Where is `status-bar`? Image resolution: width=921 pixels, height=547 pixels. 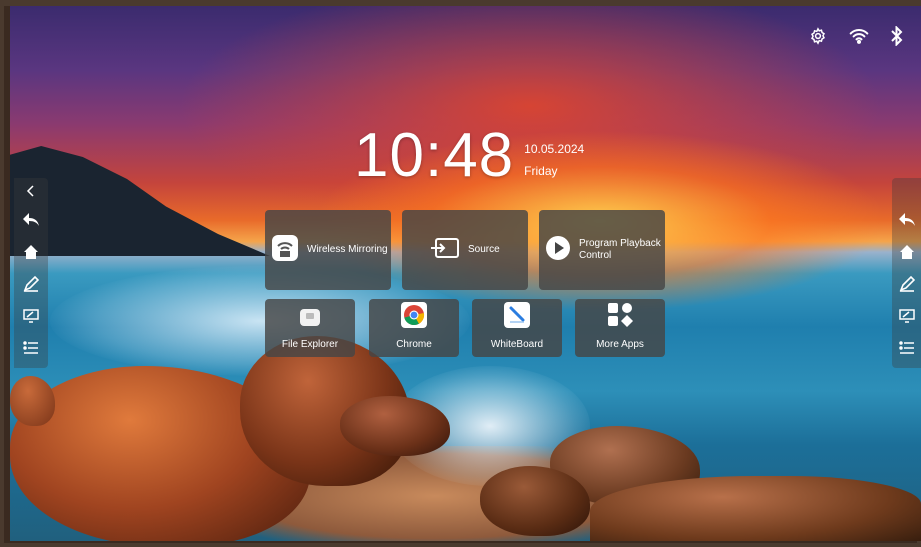 status-bar is located at coordinates (856, 36).